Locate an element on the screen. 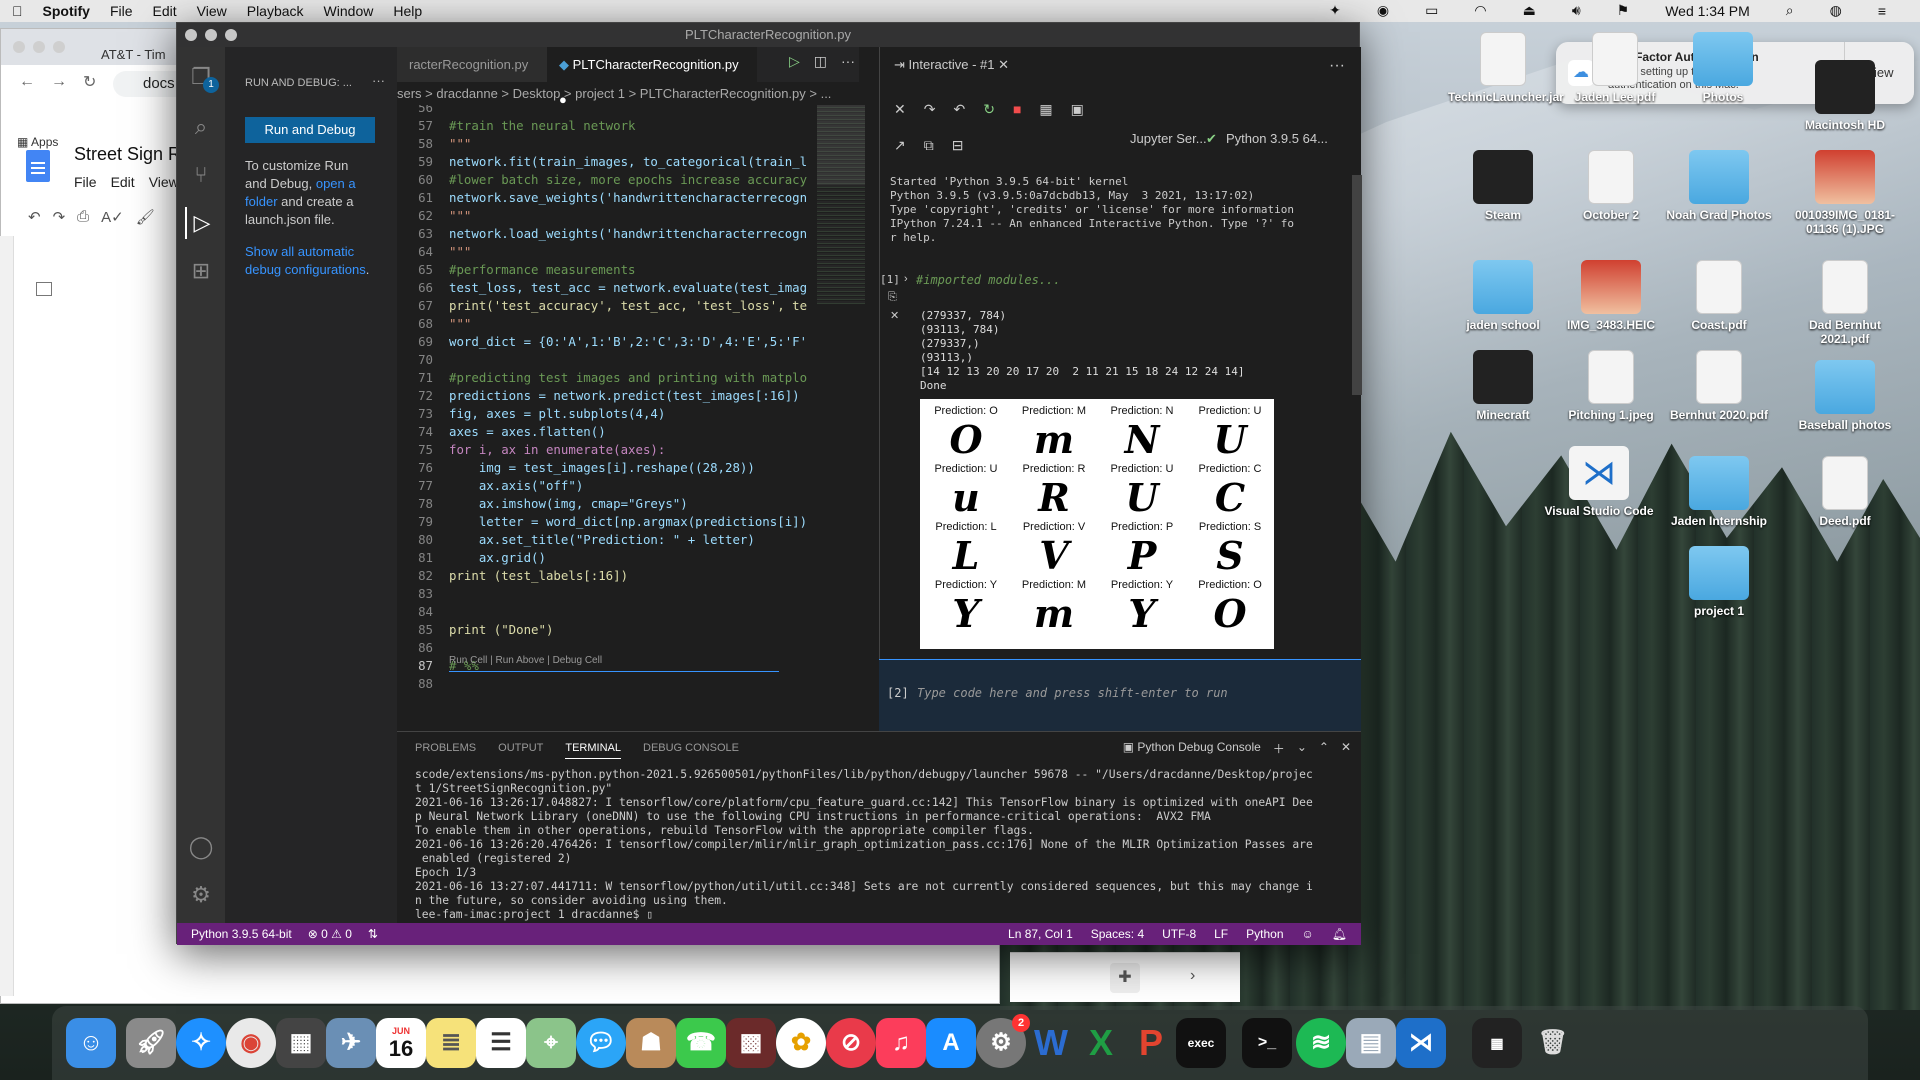  line-number: 66 is located at coordinates (415, 288).